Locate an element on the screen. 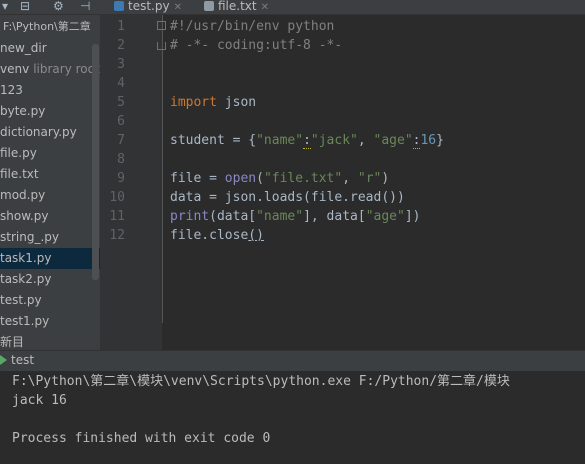  project-item-label: file.py is located at coordinates (18, 153).